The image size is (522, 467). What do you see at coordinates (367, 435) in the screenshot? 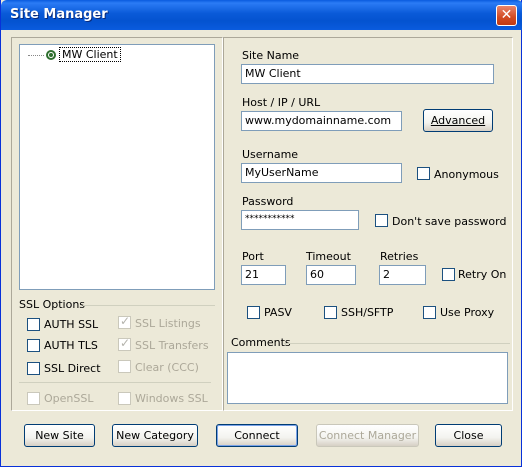
I see `connect-manager-button: Connect Manager` at bounding box center [367, 435].